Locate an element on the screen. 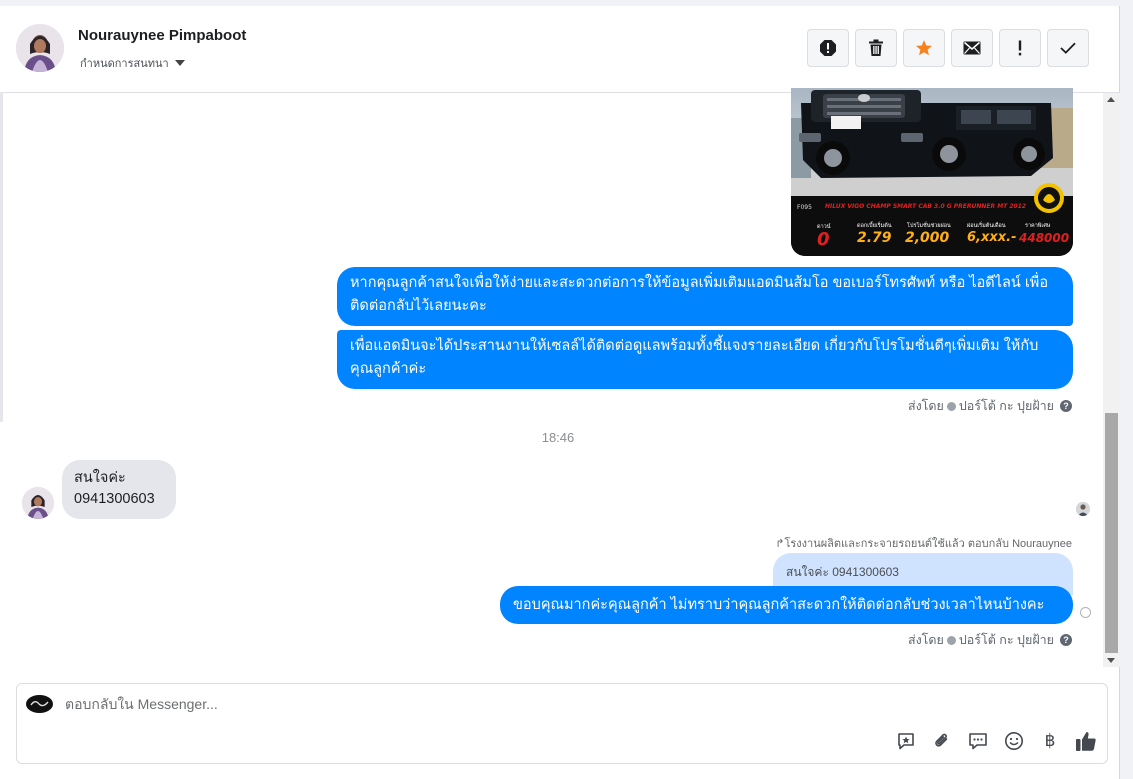  conversation-header: Nourauynee Pimpaboot กำหนดการสนทนา is located at coordinates (560, 46).